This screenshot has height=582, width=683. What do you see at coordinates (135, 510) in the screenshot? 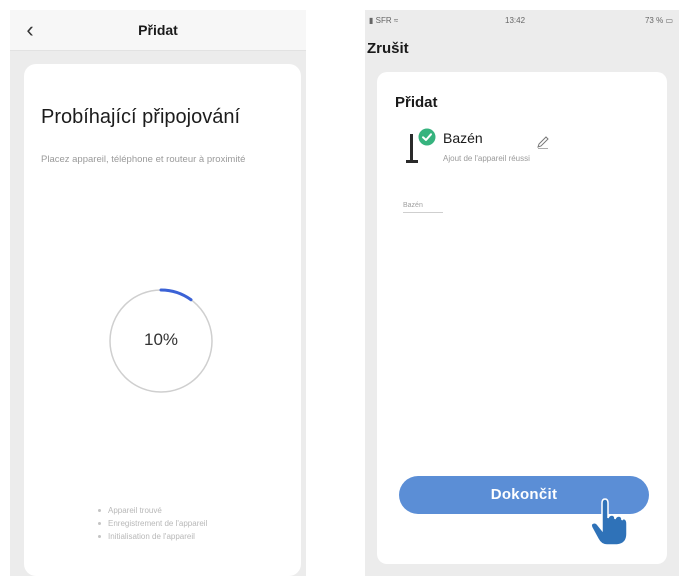
I see `step-label: Appareil trouvé` at bounding box center [135, 510].